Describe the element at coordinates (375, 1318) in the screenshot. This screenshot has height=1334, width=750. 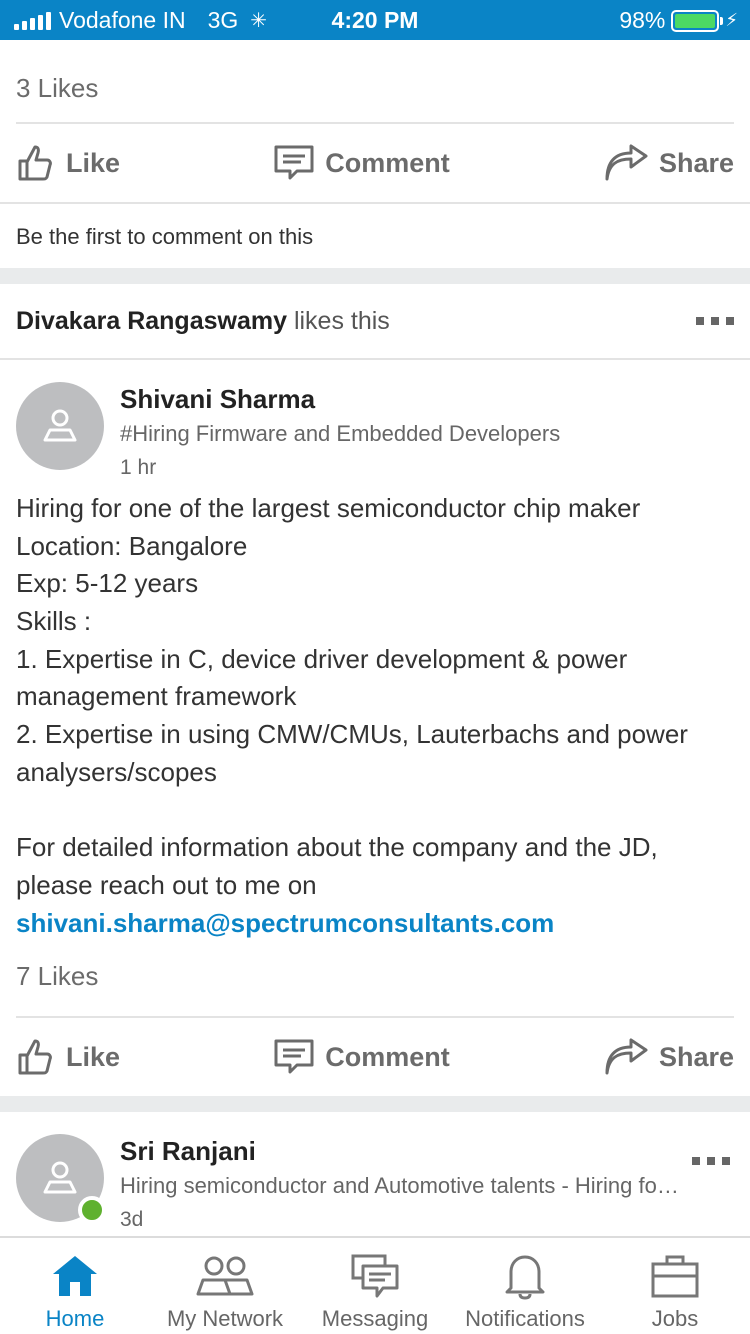
I see `tab-label: Messaging` at that location.